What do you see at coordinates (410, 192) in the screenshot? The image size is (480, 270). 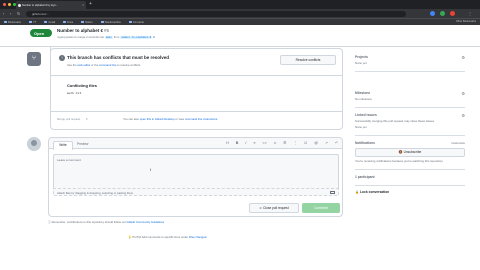 I see `lock-conversation-link: 🔒 Lock conversation` at bounding box center [410, 192].